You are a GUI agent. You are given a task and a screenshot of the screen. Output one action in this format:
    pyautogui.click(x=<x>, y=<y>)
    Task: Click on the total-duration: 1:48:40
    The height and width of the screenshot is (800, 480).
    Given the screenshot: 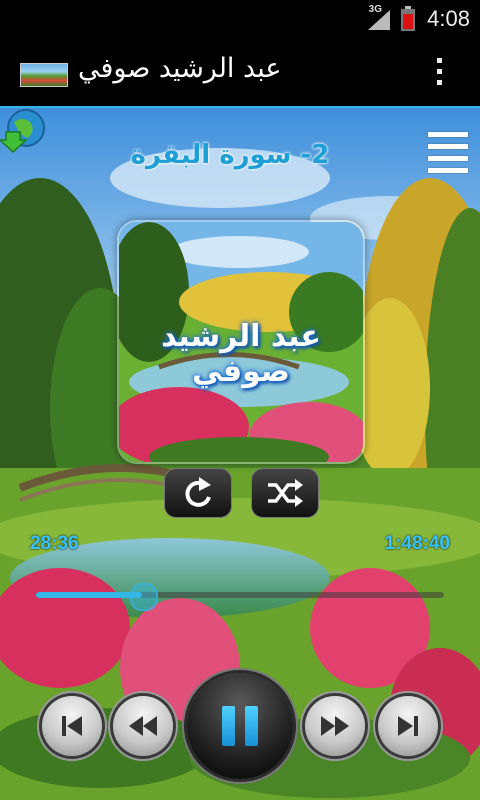 What is the action you would take?
    pyautogui.click(x=417, y=543)
    